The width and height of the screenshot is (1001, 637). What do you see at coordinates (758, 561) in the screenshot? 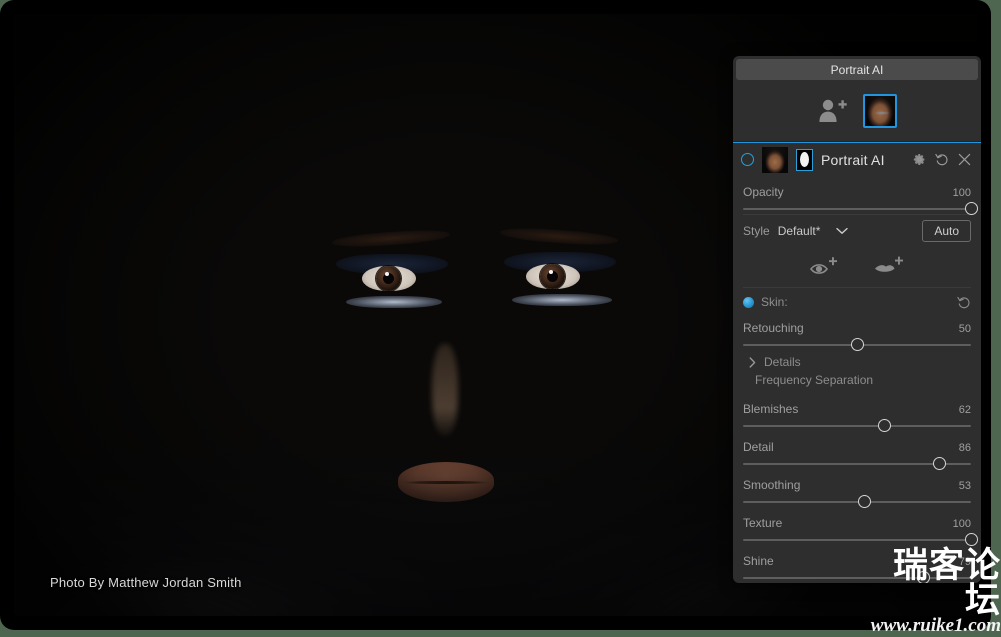
I see `shine-label: Shine` at bounding box center [758, 561].